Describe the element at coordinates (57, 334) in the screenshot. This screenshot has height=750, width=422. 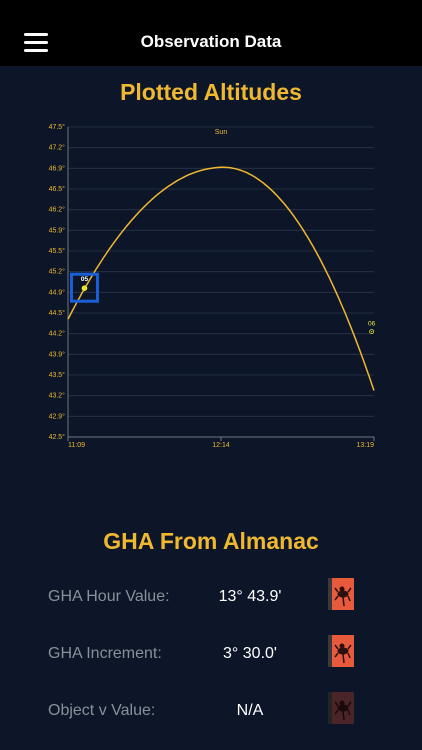
I see `y-tick-label: 44.2°` at that location.